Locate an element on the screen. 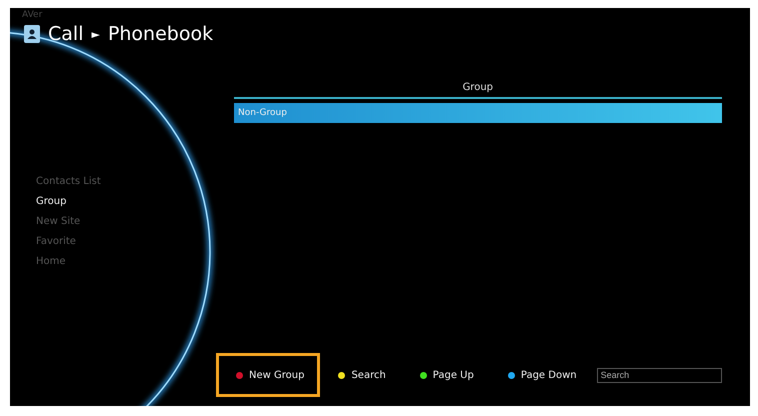 This screenshot has height=416, width=758. logo-text: AVer is located at coordinates (32, 15).